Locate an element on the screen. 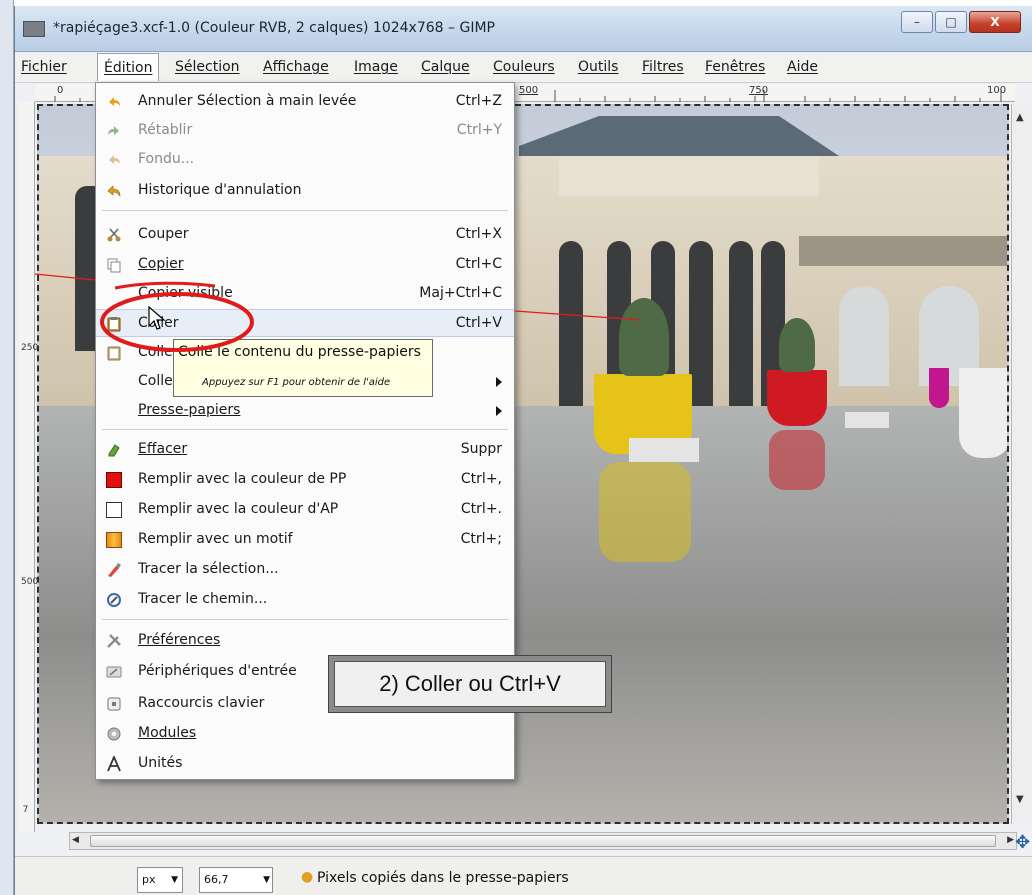 This screenshot has height=895, width=1032. callout-text: 2) Coller ou Ctrl+V is located at coordinates (470, 684).